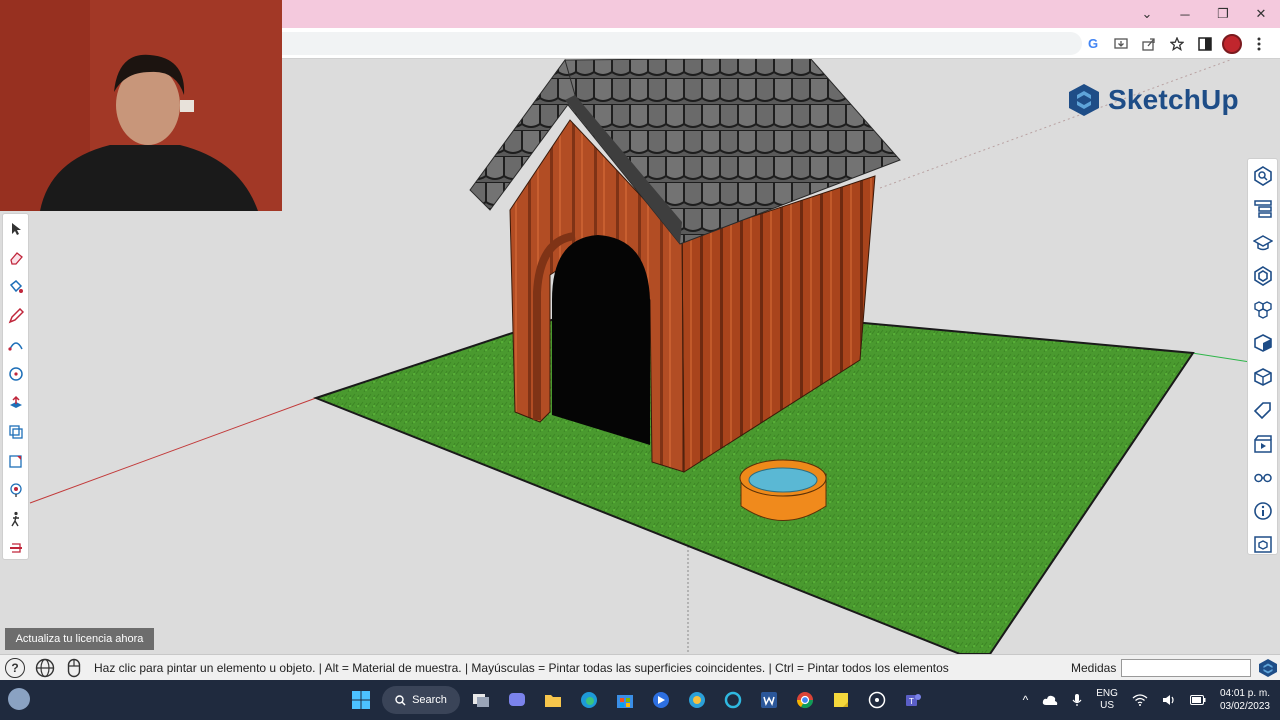  What do you see at coordinates (361, 700) in the screenshot?
I see `windows-start-icon` at bounding box center [361, 700].